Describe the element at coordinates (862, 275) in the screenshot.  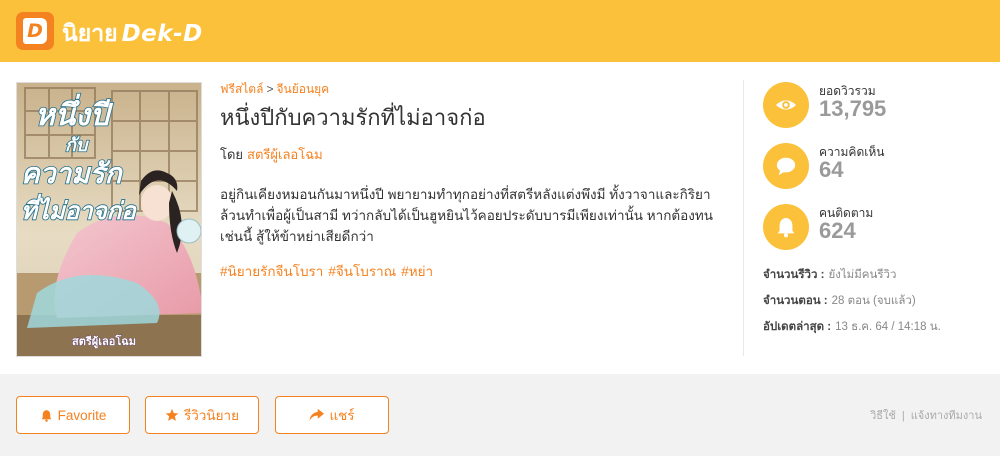
I see `info-value: ยังไม่มีคนรีวิว` at that location.